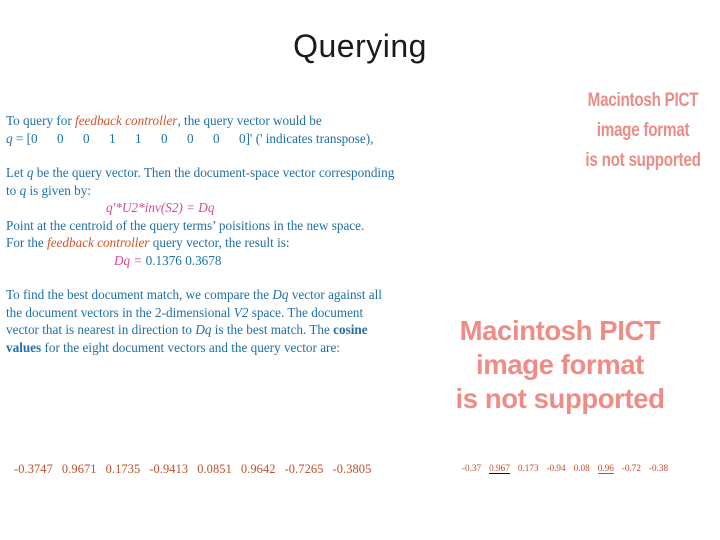 This screenshot has width=720, height=540. Describe the element at coordinates (569, 468) in the screenshot. I see `cosine-values-row-right: -0.37 0.967 0.173 -0.94 0.08 0.96 -0.72 -0.38` at that location.